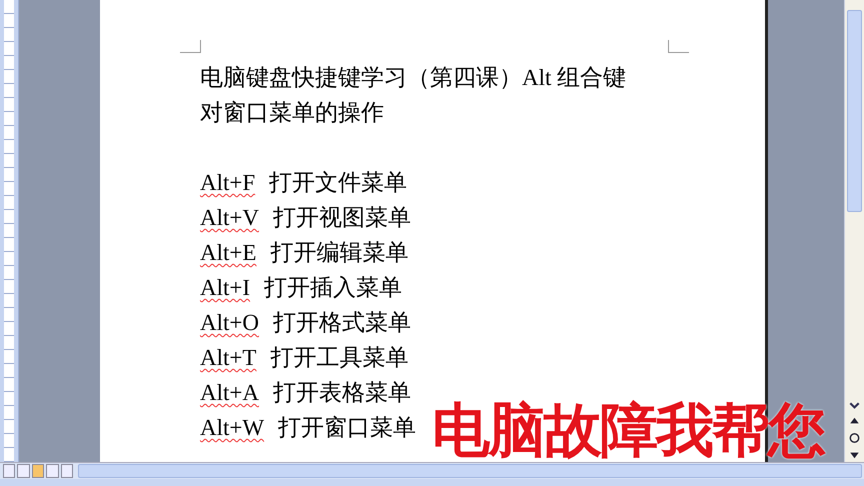 This screenshot has height=486, width=864. I want to click on print-view-icon, so click(38, 471).